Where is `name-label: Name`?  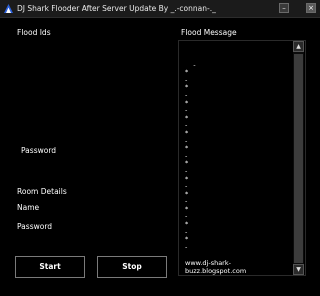 name-label: Name is located at coordinates (28, 207).